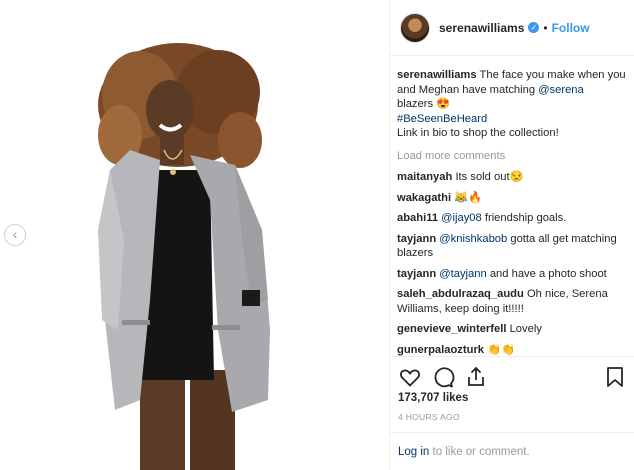 The image size is (634, 470). Describe the element at coordinates (512, 376) in the screenshot. I see `action-bar` at that location.